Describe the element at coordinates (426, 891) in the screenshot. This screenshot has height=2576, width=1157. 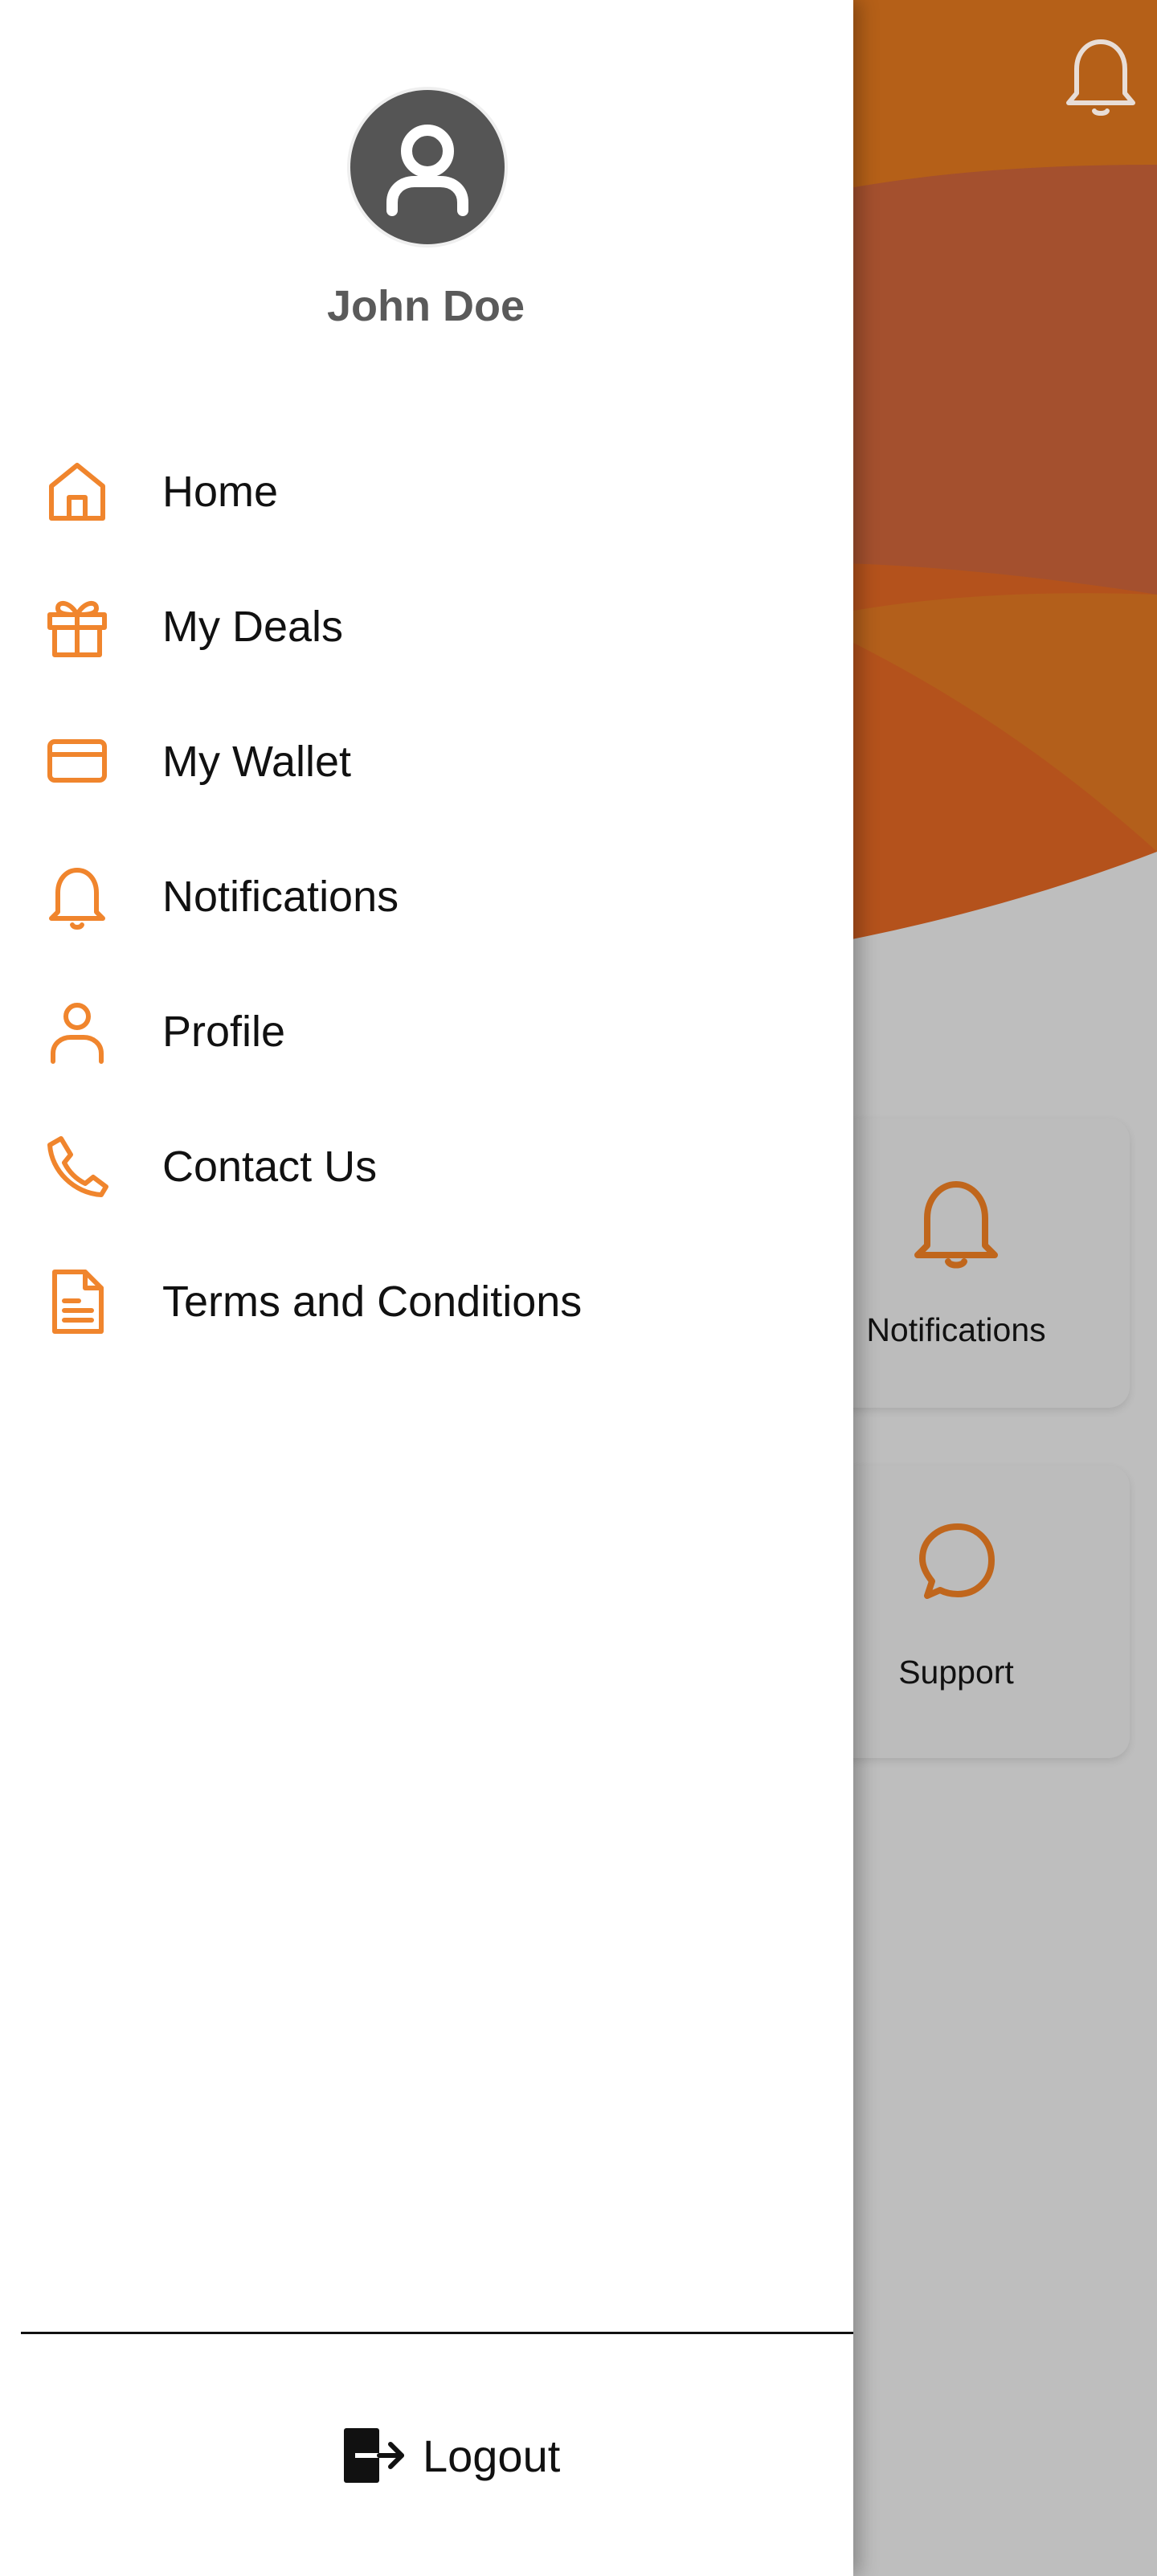
I see `menu-item-notifications: Notifications` at that location.